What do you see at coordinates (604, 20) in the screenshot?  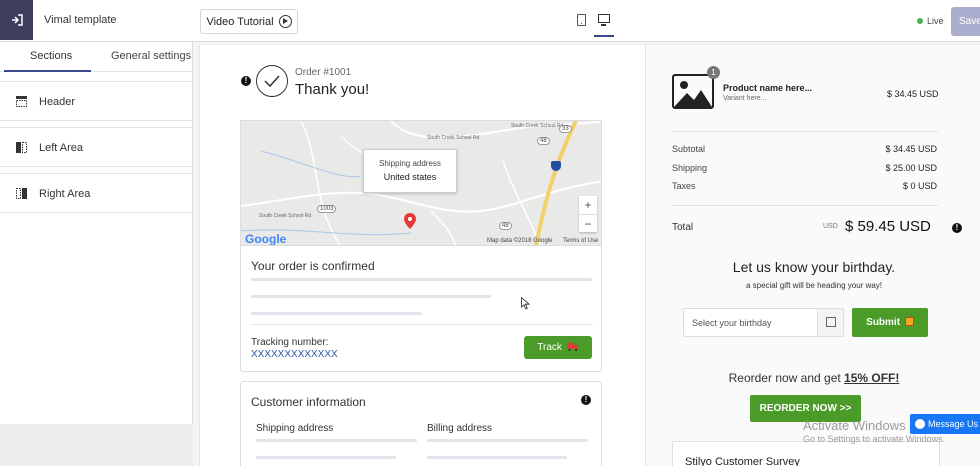 I see `desktop-preview-icon` at bounding box center [604, 20].